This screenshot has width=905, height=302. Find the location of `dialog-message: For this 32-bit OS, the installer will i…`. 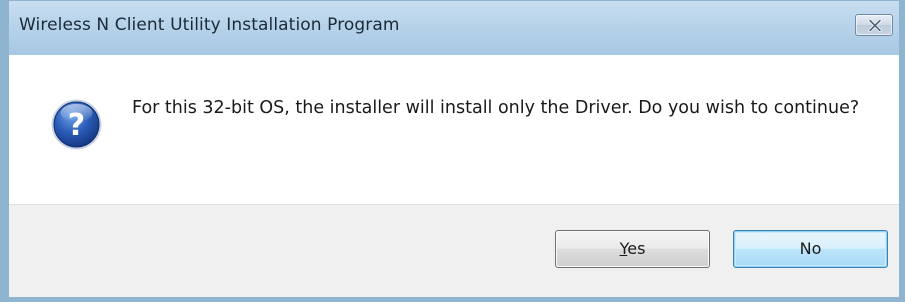

dialog-message: For this 32-bit OS, the installer will i… is located at coordinates (496, 108).